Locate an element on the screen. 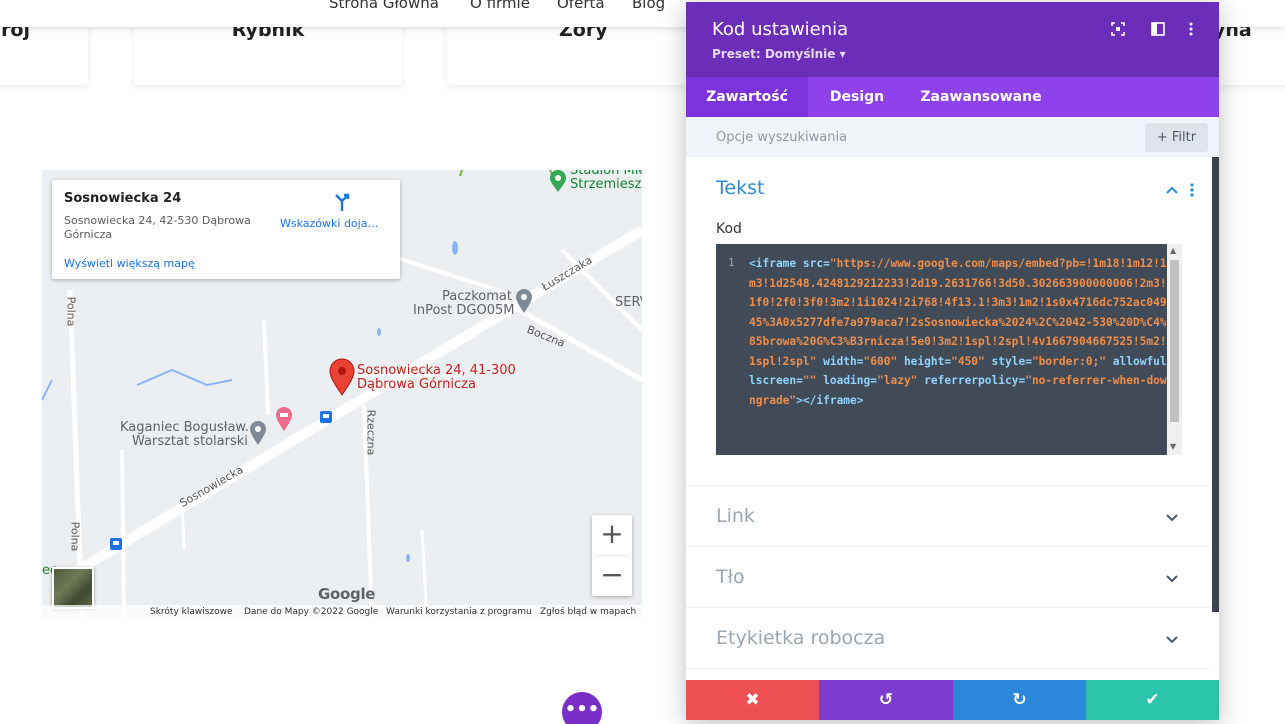 This screenshot has height=724, width=1285. code-token: height= is located at coordinates (924, 361).